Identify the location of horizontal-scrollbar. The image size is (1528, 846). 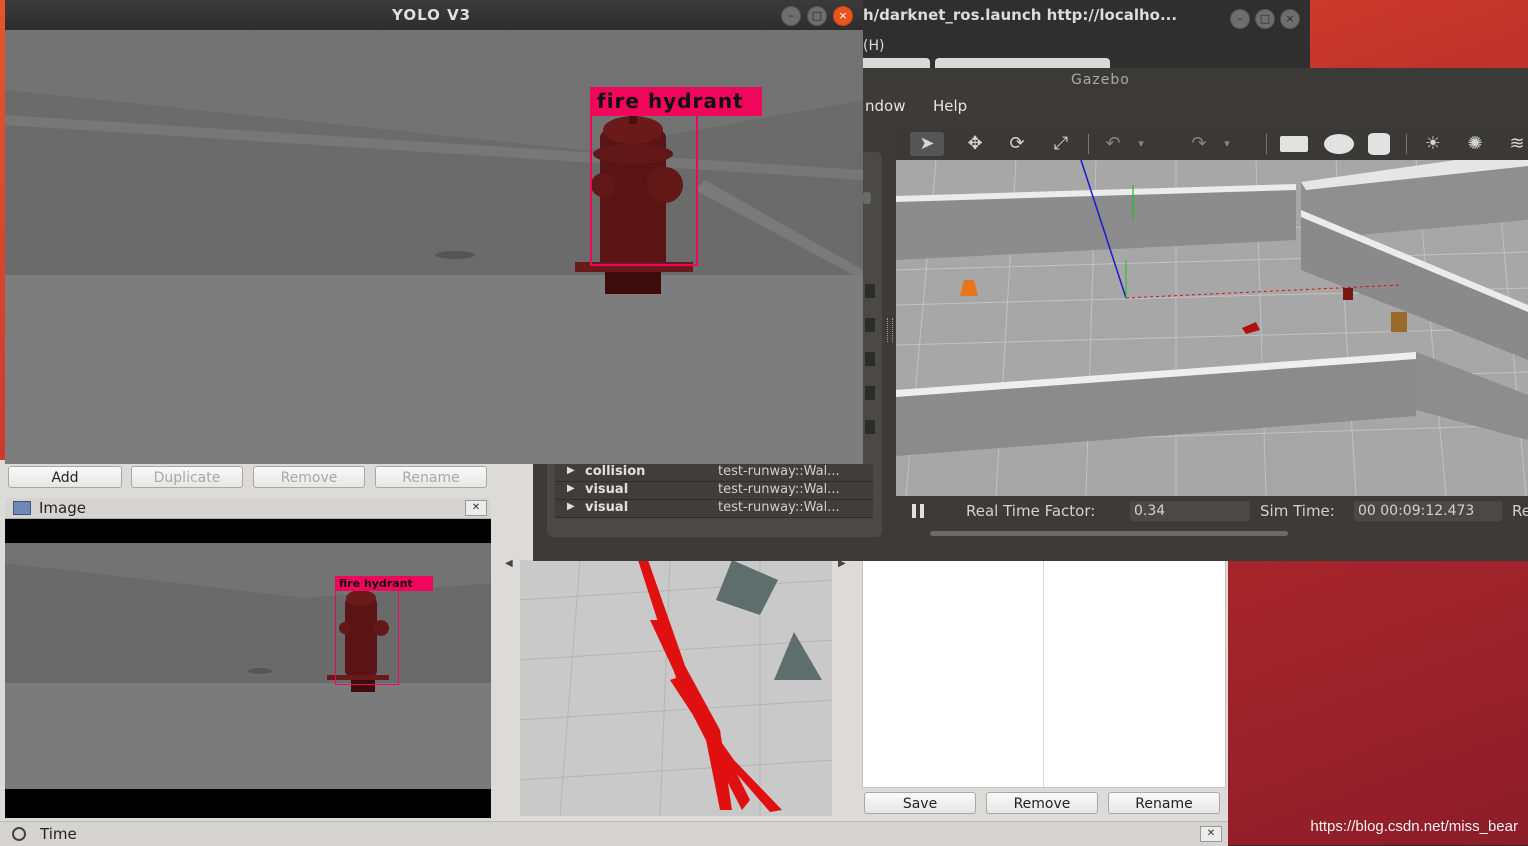
(1109, 533).